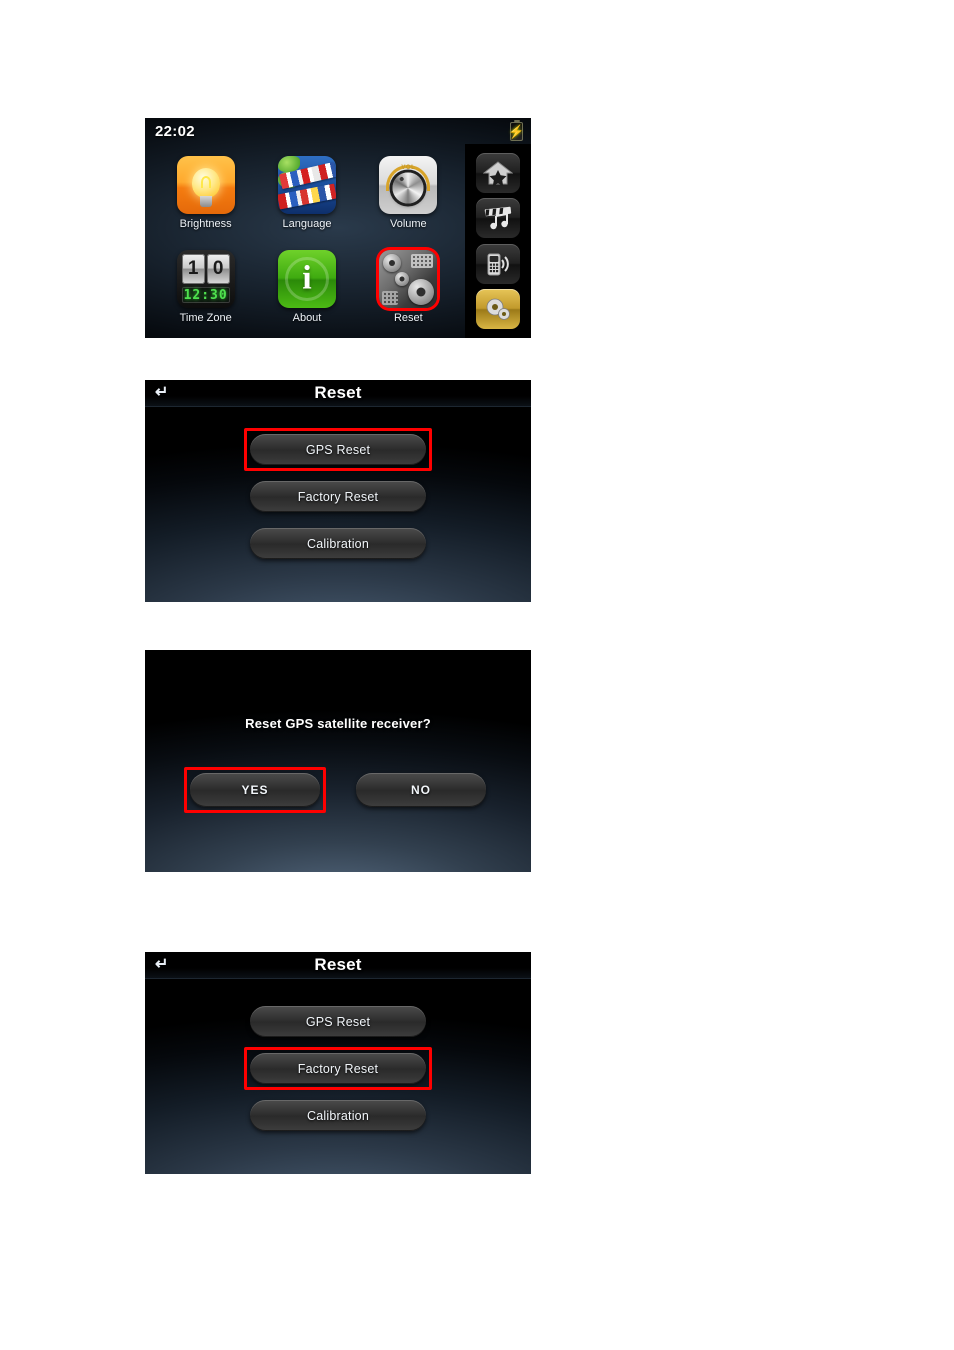  I want to click on settings-tile-about: i About, so click(306, 287).